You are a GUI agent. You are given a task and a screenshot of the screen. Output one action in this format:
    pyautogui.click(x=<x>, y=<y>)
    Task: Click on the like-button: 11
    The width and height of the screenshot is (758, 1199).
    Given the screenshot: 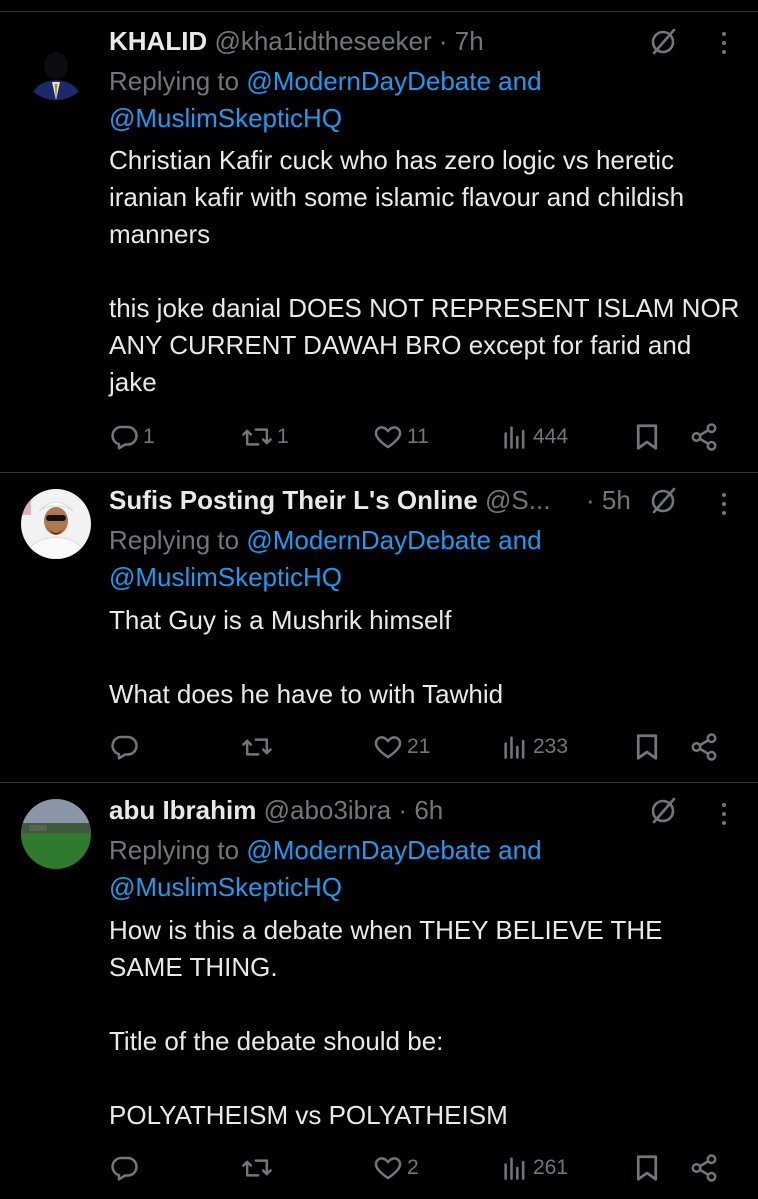 What is the action you would take?
    pyautogui.click(x=401, y=437)
    